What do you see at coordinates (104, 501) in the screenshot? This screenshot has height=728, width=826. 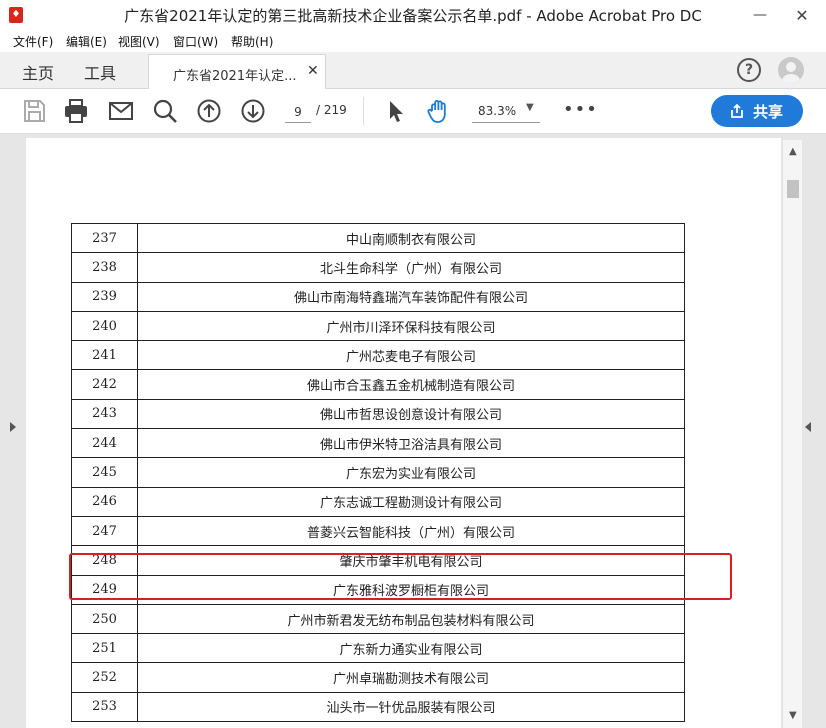 I see `row-number: 246` at bounding box center [104, 501].